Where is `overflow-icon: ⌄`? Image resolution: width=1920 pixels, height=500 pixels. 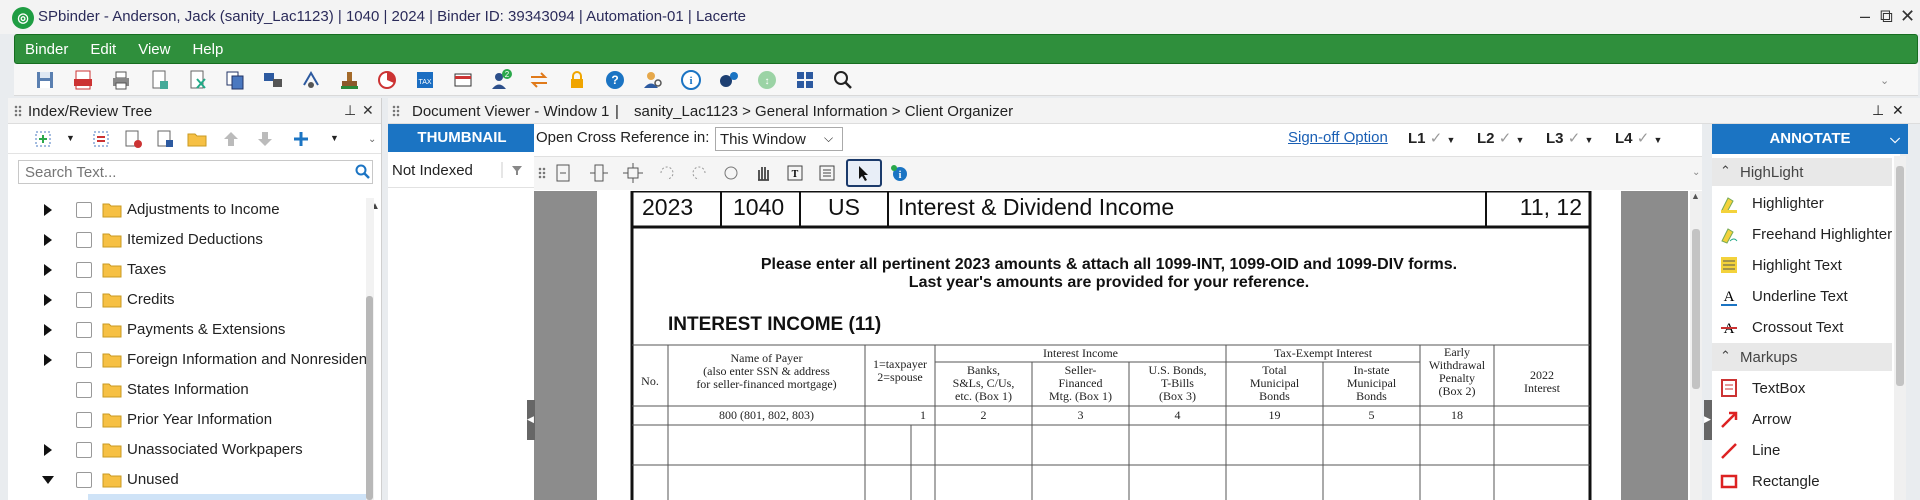 overflow-icon: ⌄ is located at coordinates (372, 139).